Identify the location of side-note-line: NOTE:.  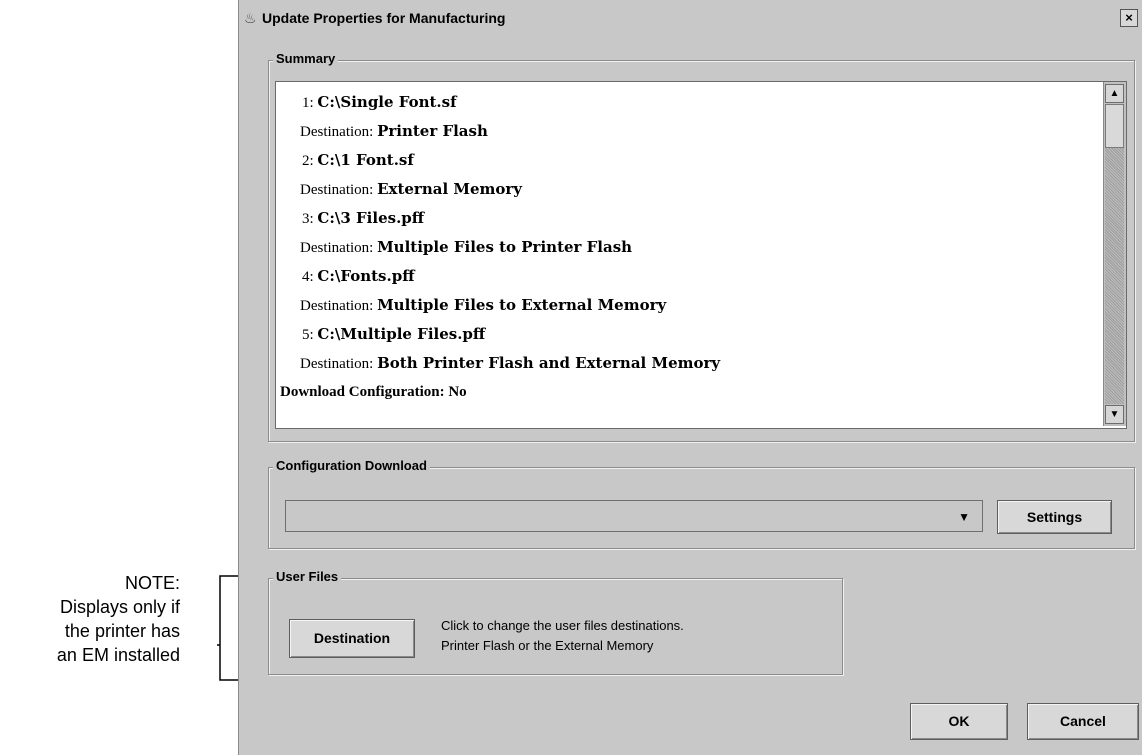
(152, 583).